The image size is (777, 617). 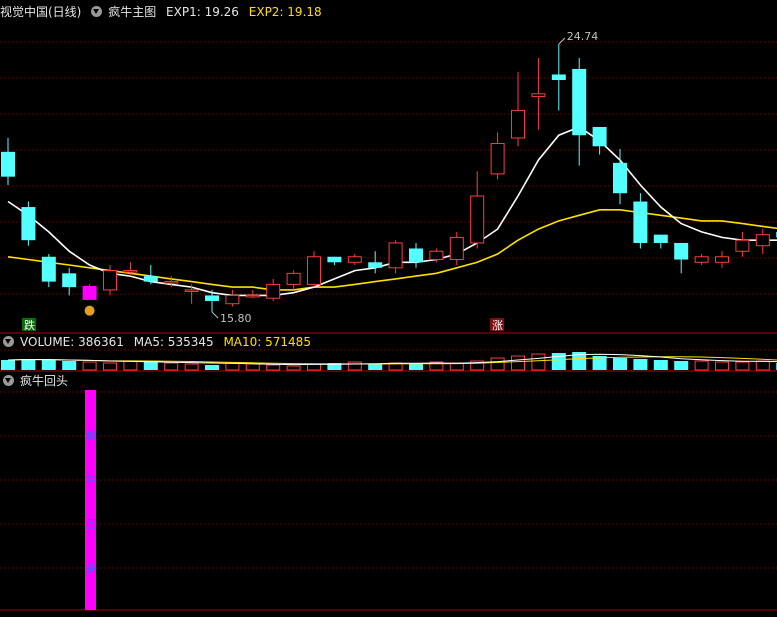 I want to click on high-marker-arrow, so click(x=562, y=41).